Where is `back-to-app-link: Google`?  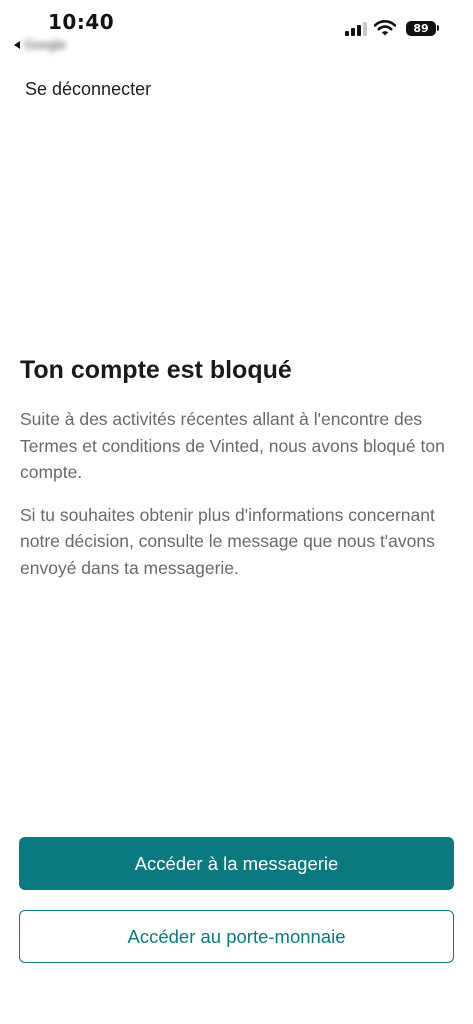 back-to-app-link: Google is located at coordinates (40, 44).